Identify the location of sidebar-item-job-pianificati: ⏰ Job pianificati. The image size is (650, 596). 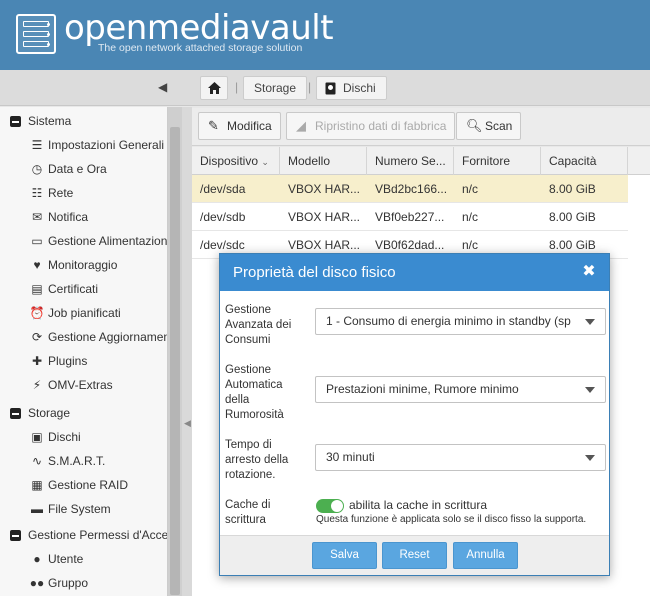
(83, 313).